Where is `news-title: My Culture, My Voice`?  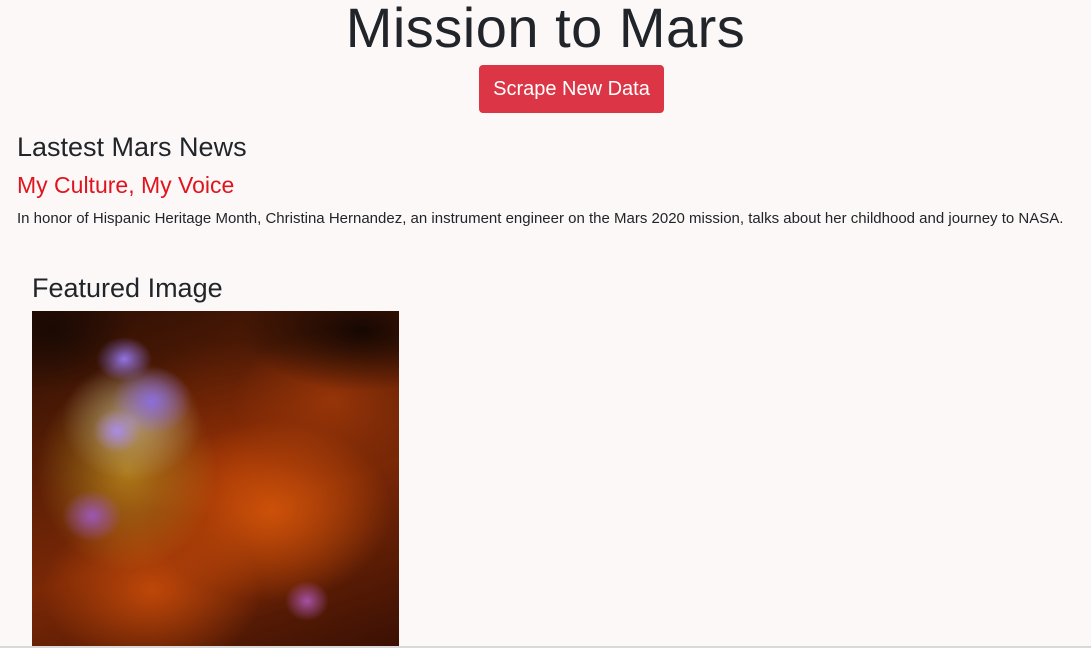
news-title: My Culture, My Voice is located at coordinates (126, 185).